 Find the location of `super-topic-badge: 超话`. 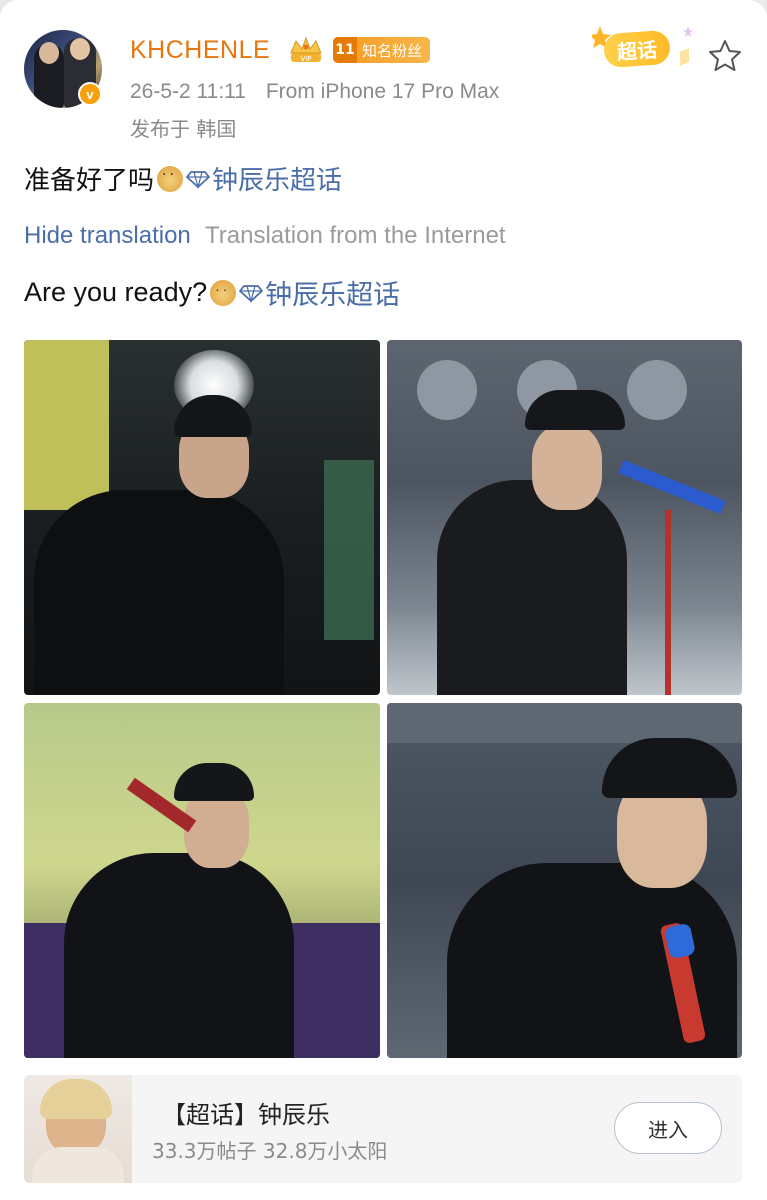

super-topic-badge: 超话 is located at coordinates (647, 47).